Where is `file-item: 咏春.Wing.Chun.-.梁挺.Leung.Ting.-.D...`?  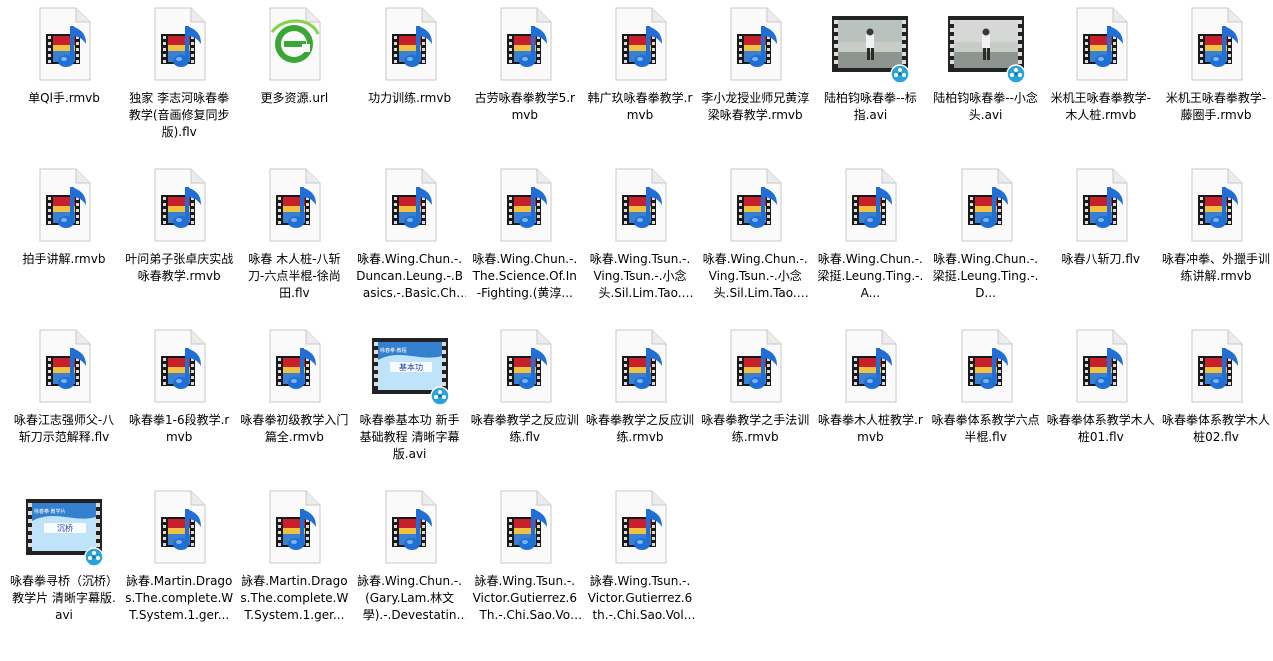 file-item: 咏春.Wing.Chun.-.梁挺.Leung.Ting.-.D... is located at coordinates (986, 233).